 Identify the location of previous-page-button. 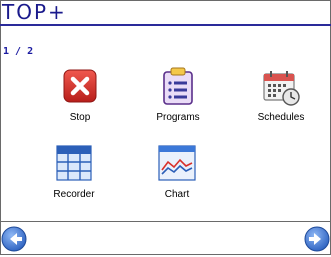
(14, 239).